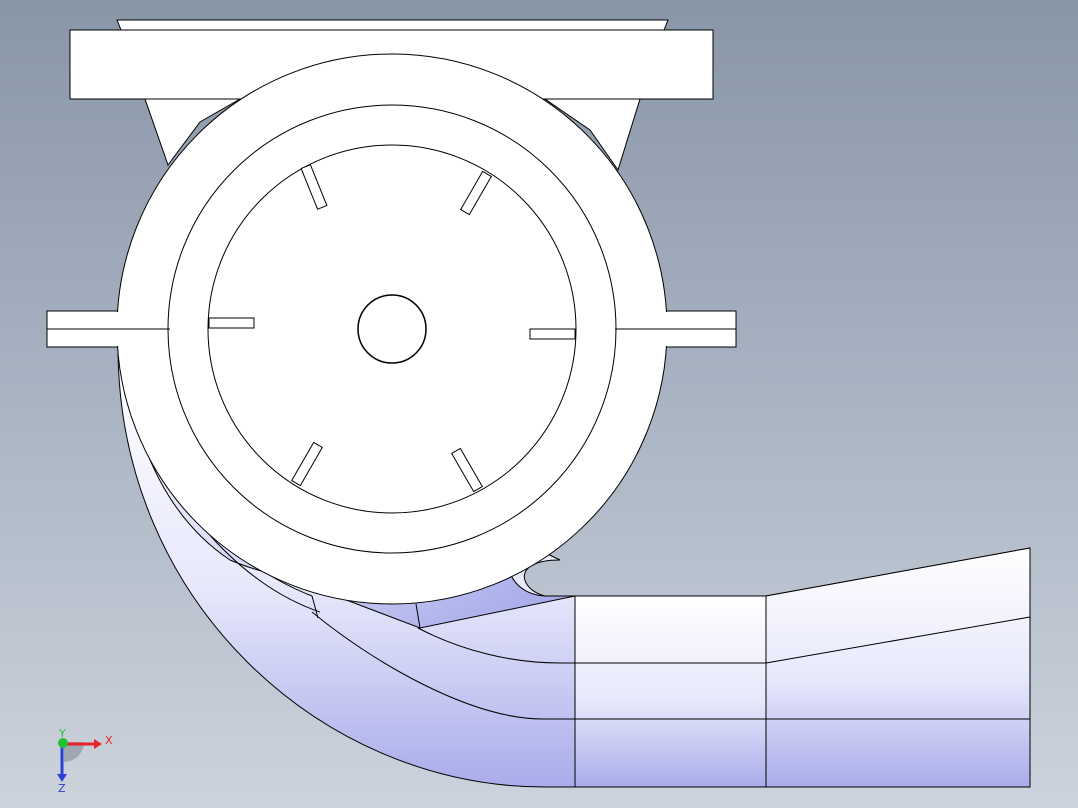  Describe the element at coordinates (62, 787) in the screenshot. I see `z-axis-label: Z` at that location.